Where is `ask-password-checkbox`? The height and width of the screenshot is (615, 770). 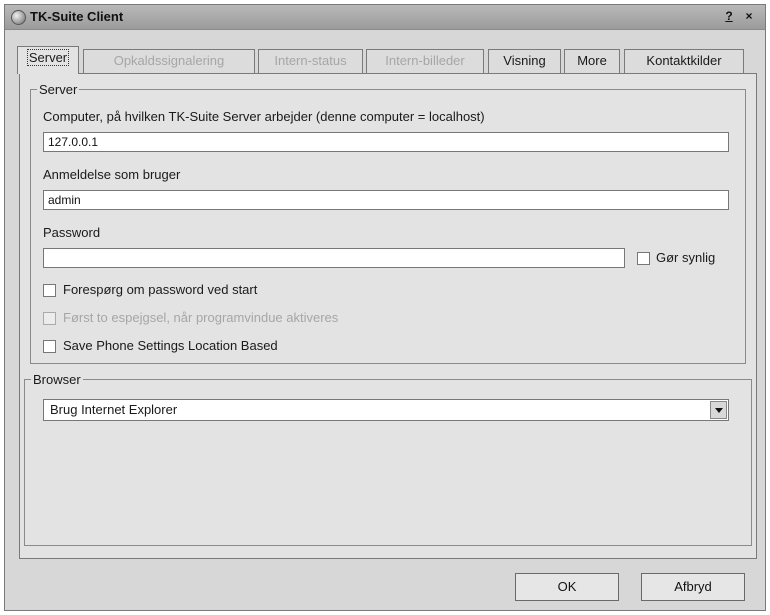
ask-password-checkbox is located at coordinates (49, 290).